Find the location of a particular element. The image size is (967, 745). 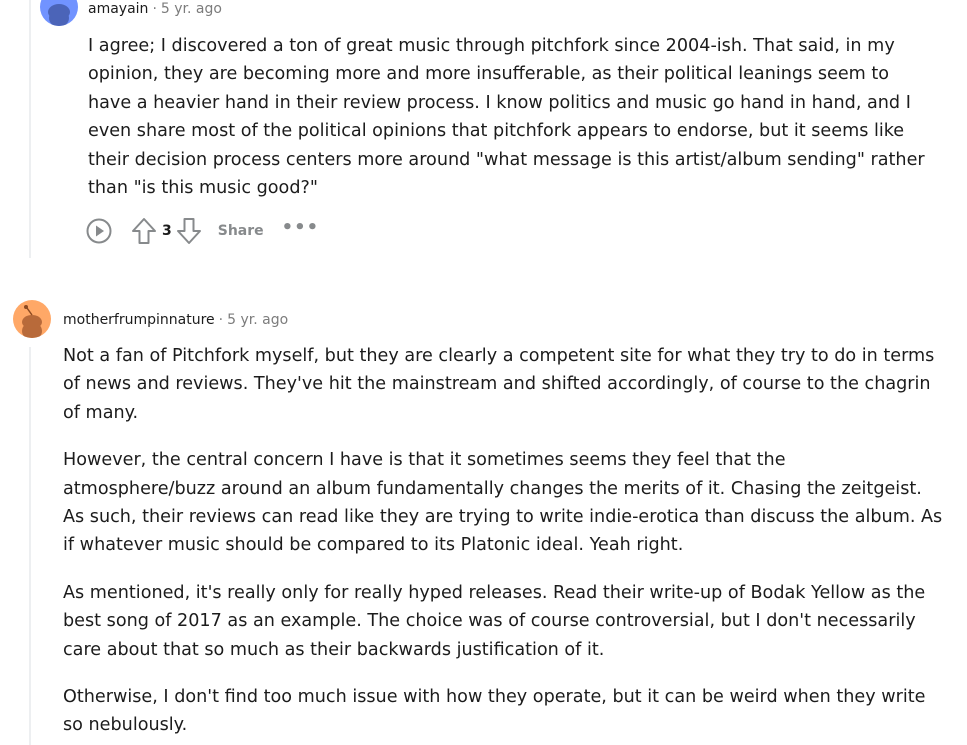

play-circle-icon is located at coordinates (99, 231).